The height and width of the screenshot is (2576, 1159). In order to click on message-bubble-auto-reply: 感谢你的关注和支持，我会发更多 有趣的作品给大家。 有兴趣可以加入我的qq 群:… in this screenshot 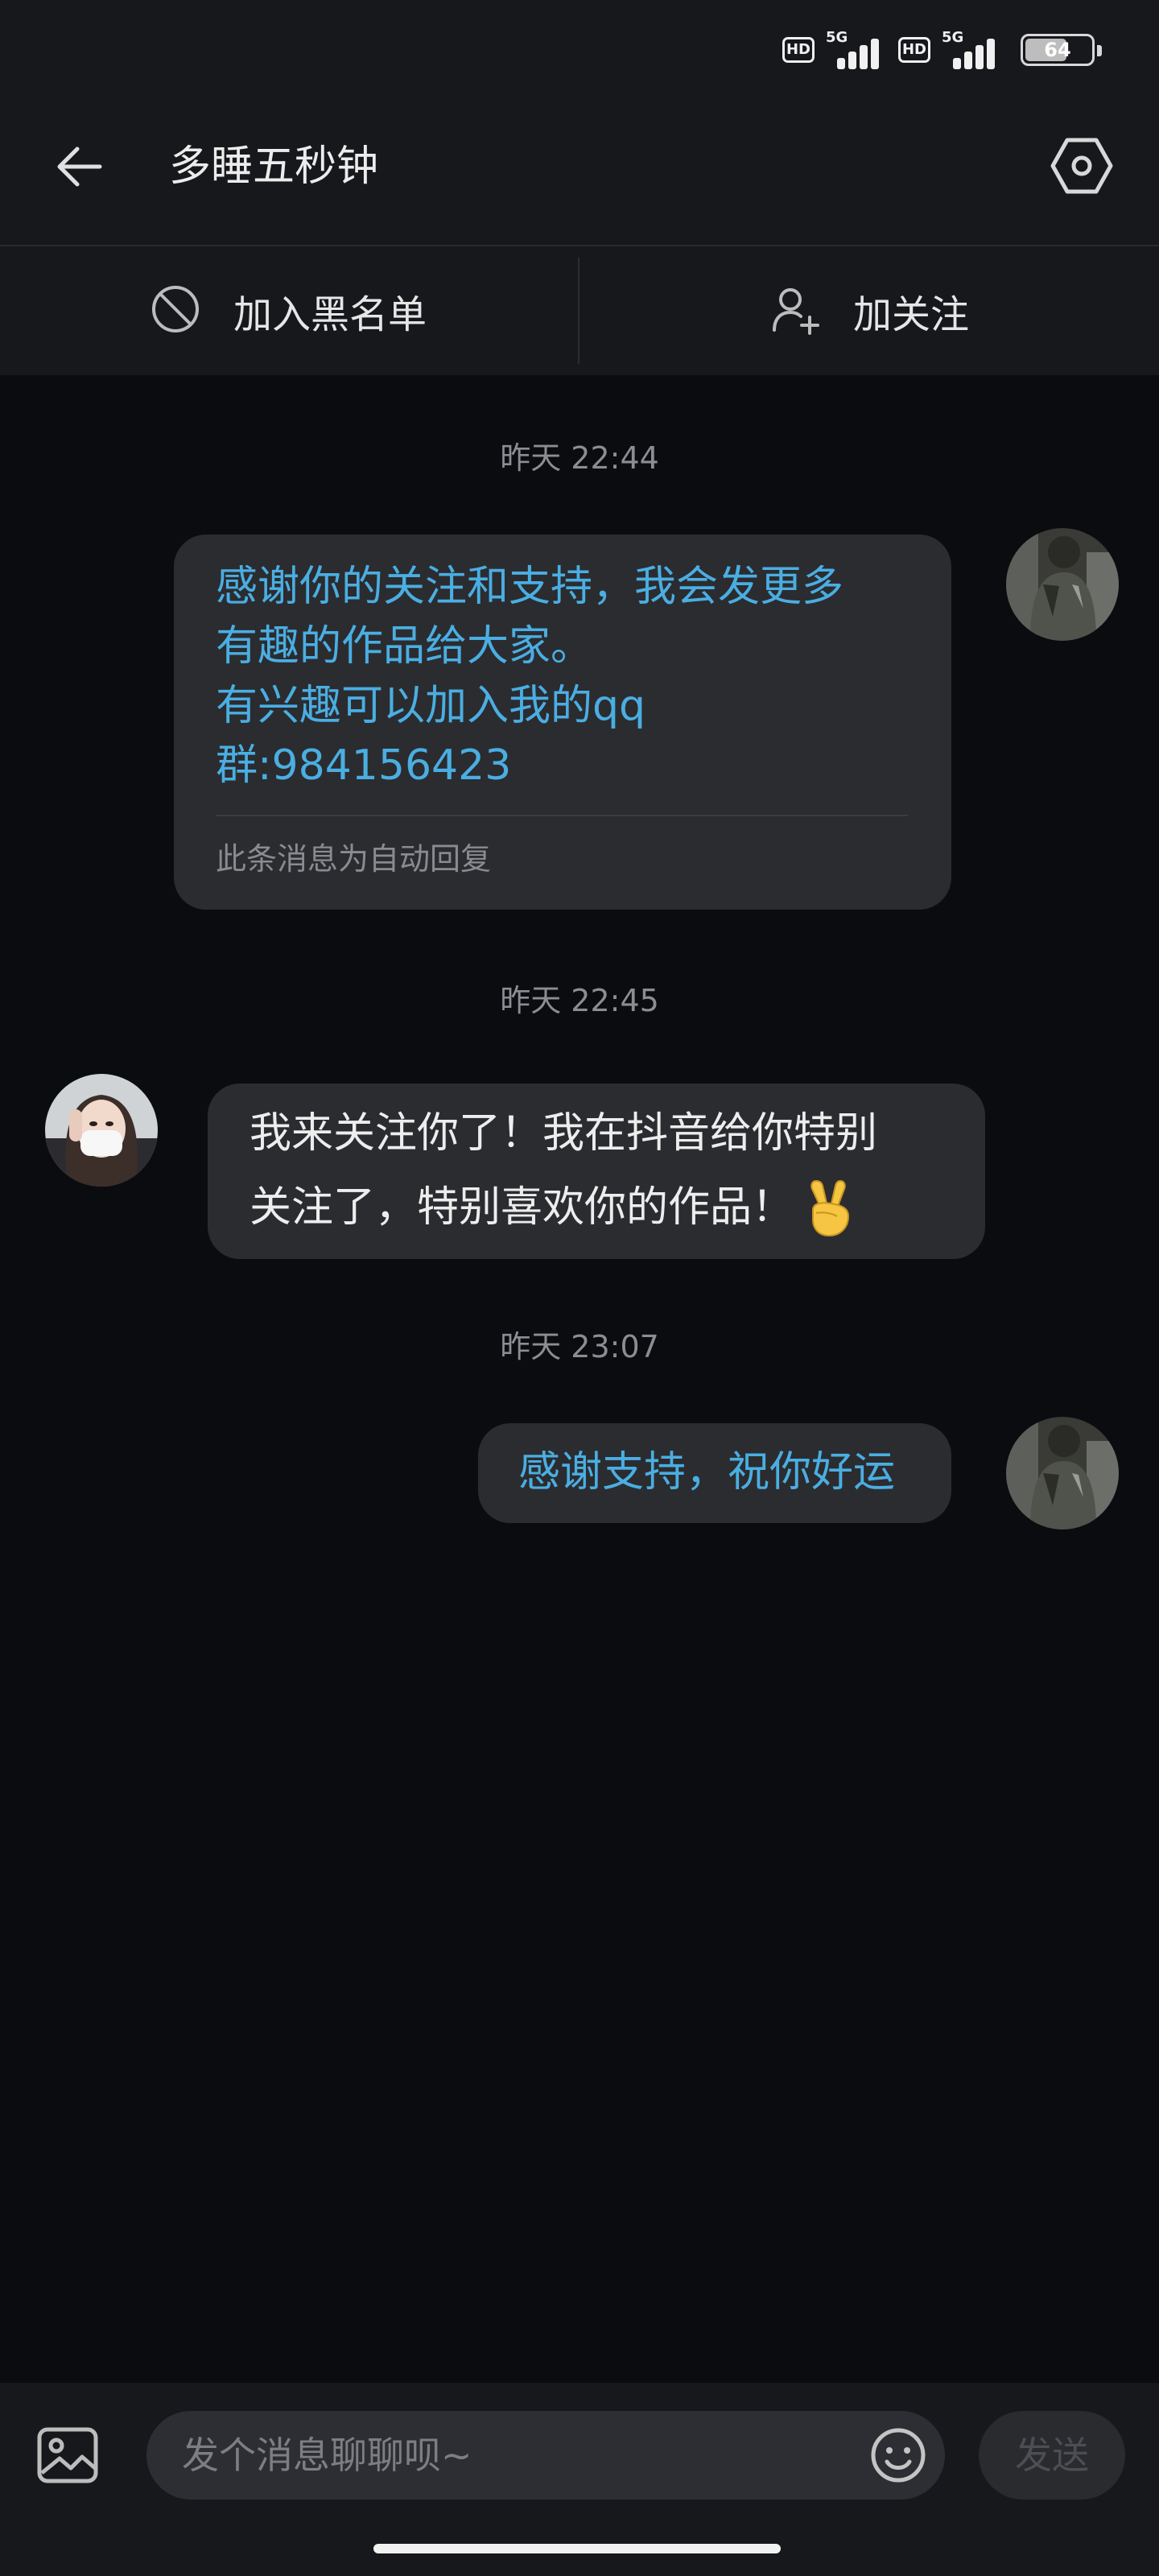, I will do `click(562, 722)`.